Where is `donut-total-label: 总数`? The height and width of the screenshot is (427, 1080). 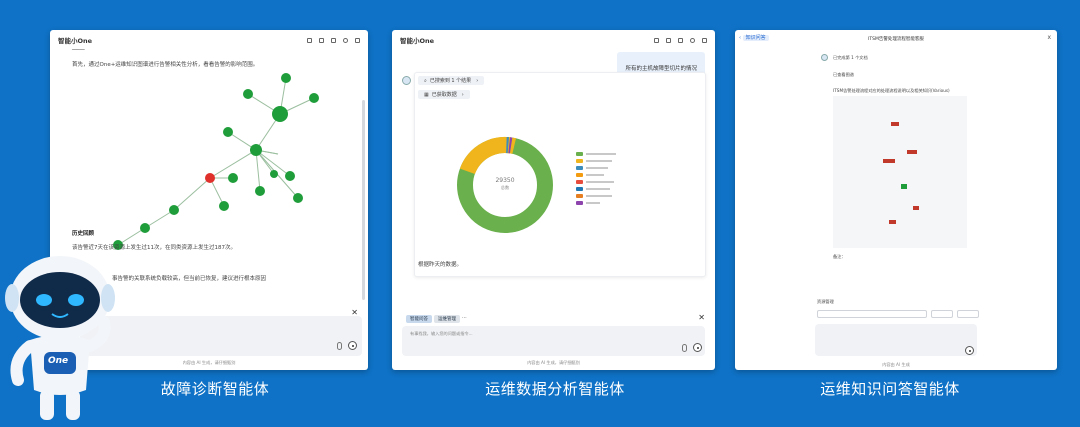 donut-total-label: 总数 is located at coordinates (505, 187).